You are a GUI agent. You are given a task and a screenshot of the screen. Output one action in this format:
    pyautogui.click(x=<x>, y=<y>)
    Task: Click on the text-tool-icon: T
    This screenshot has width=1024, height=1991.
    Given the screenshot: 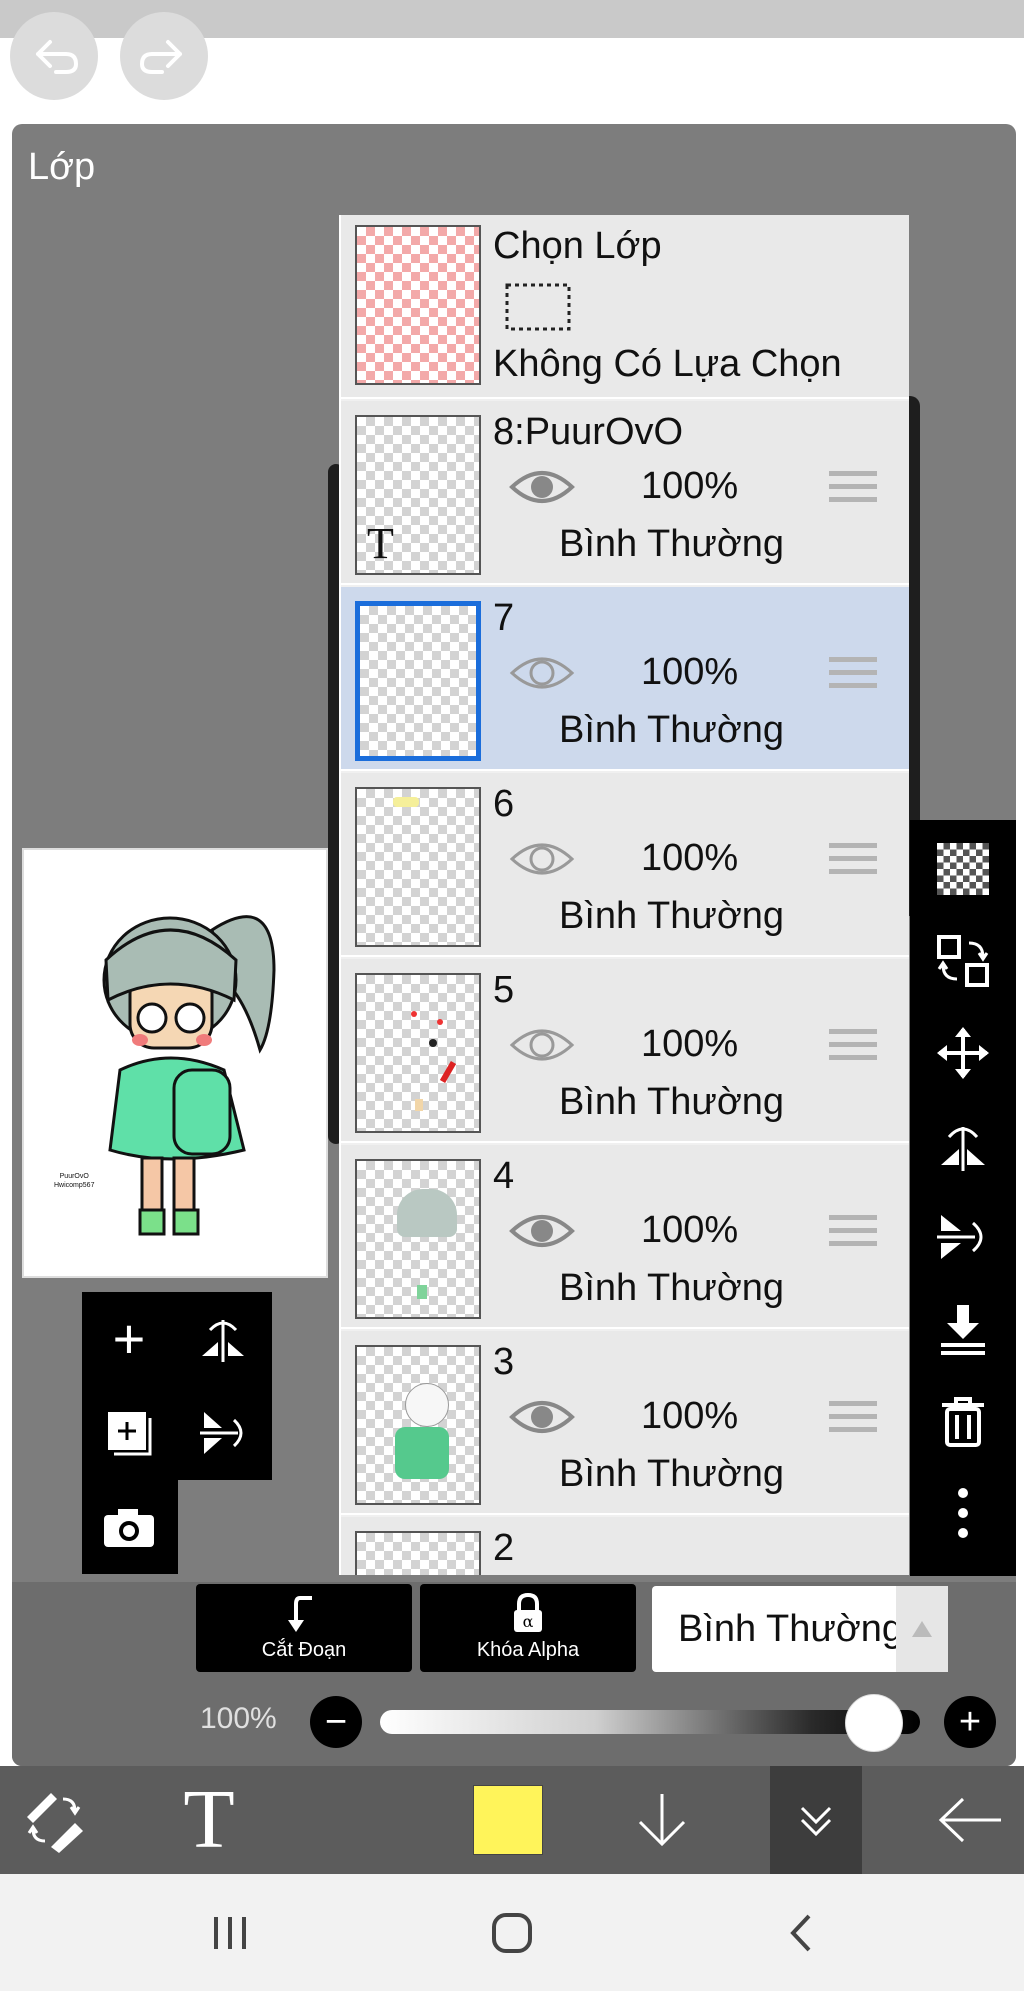 What is the action you would take?
    pyautogui.click(x=209, y=1819)
    